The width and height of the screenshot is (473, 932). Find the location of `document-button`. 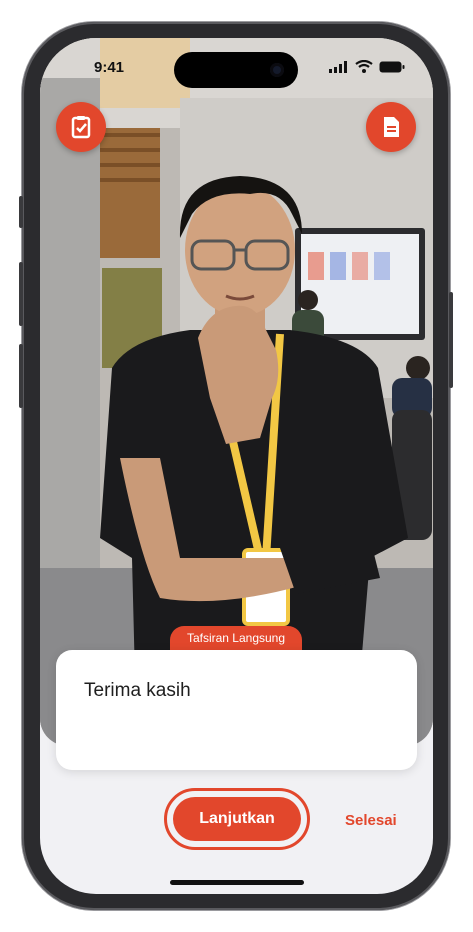

document-button is located at coordinates (391, 127).